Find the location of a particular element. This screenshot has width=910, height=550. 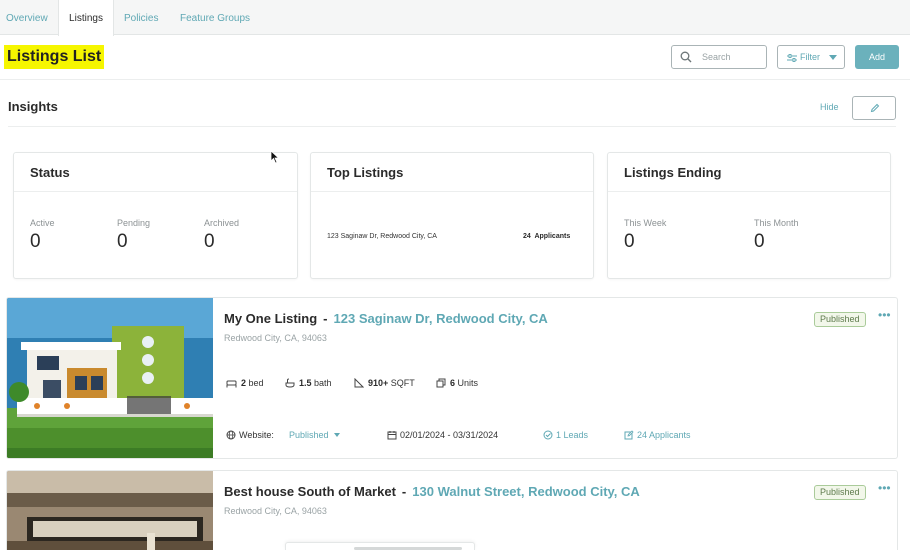

leads-check-icon is located at coordinates (548, 435).